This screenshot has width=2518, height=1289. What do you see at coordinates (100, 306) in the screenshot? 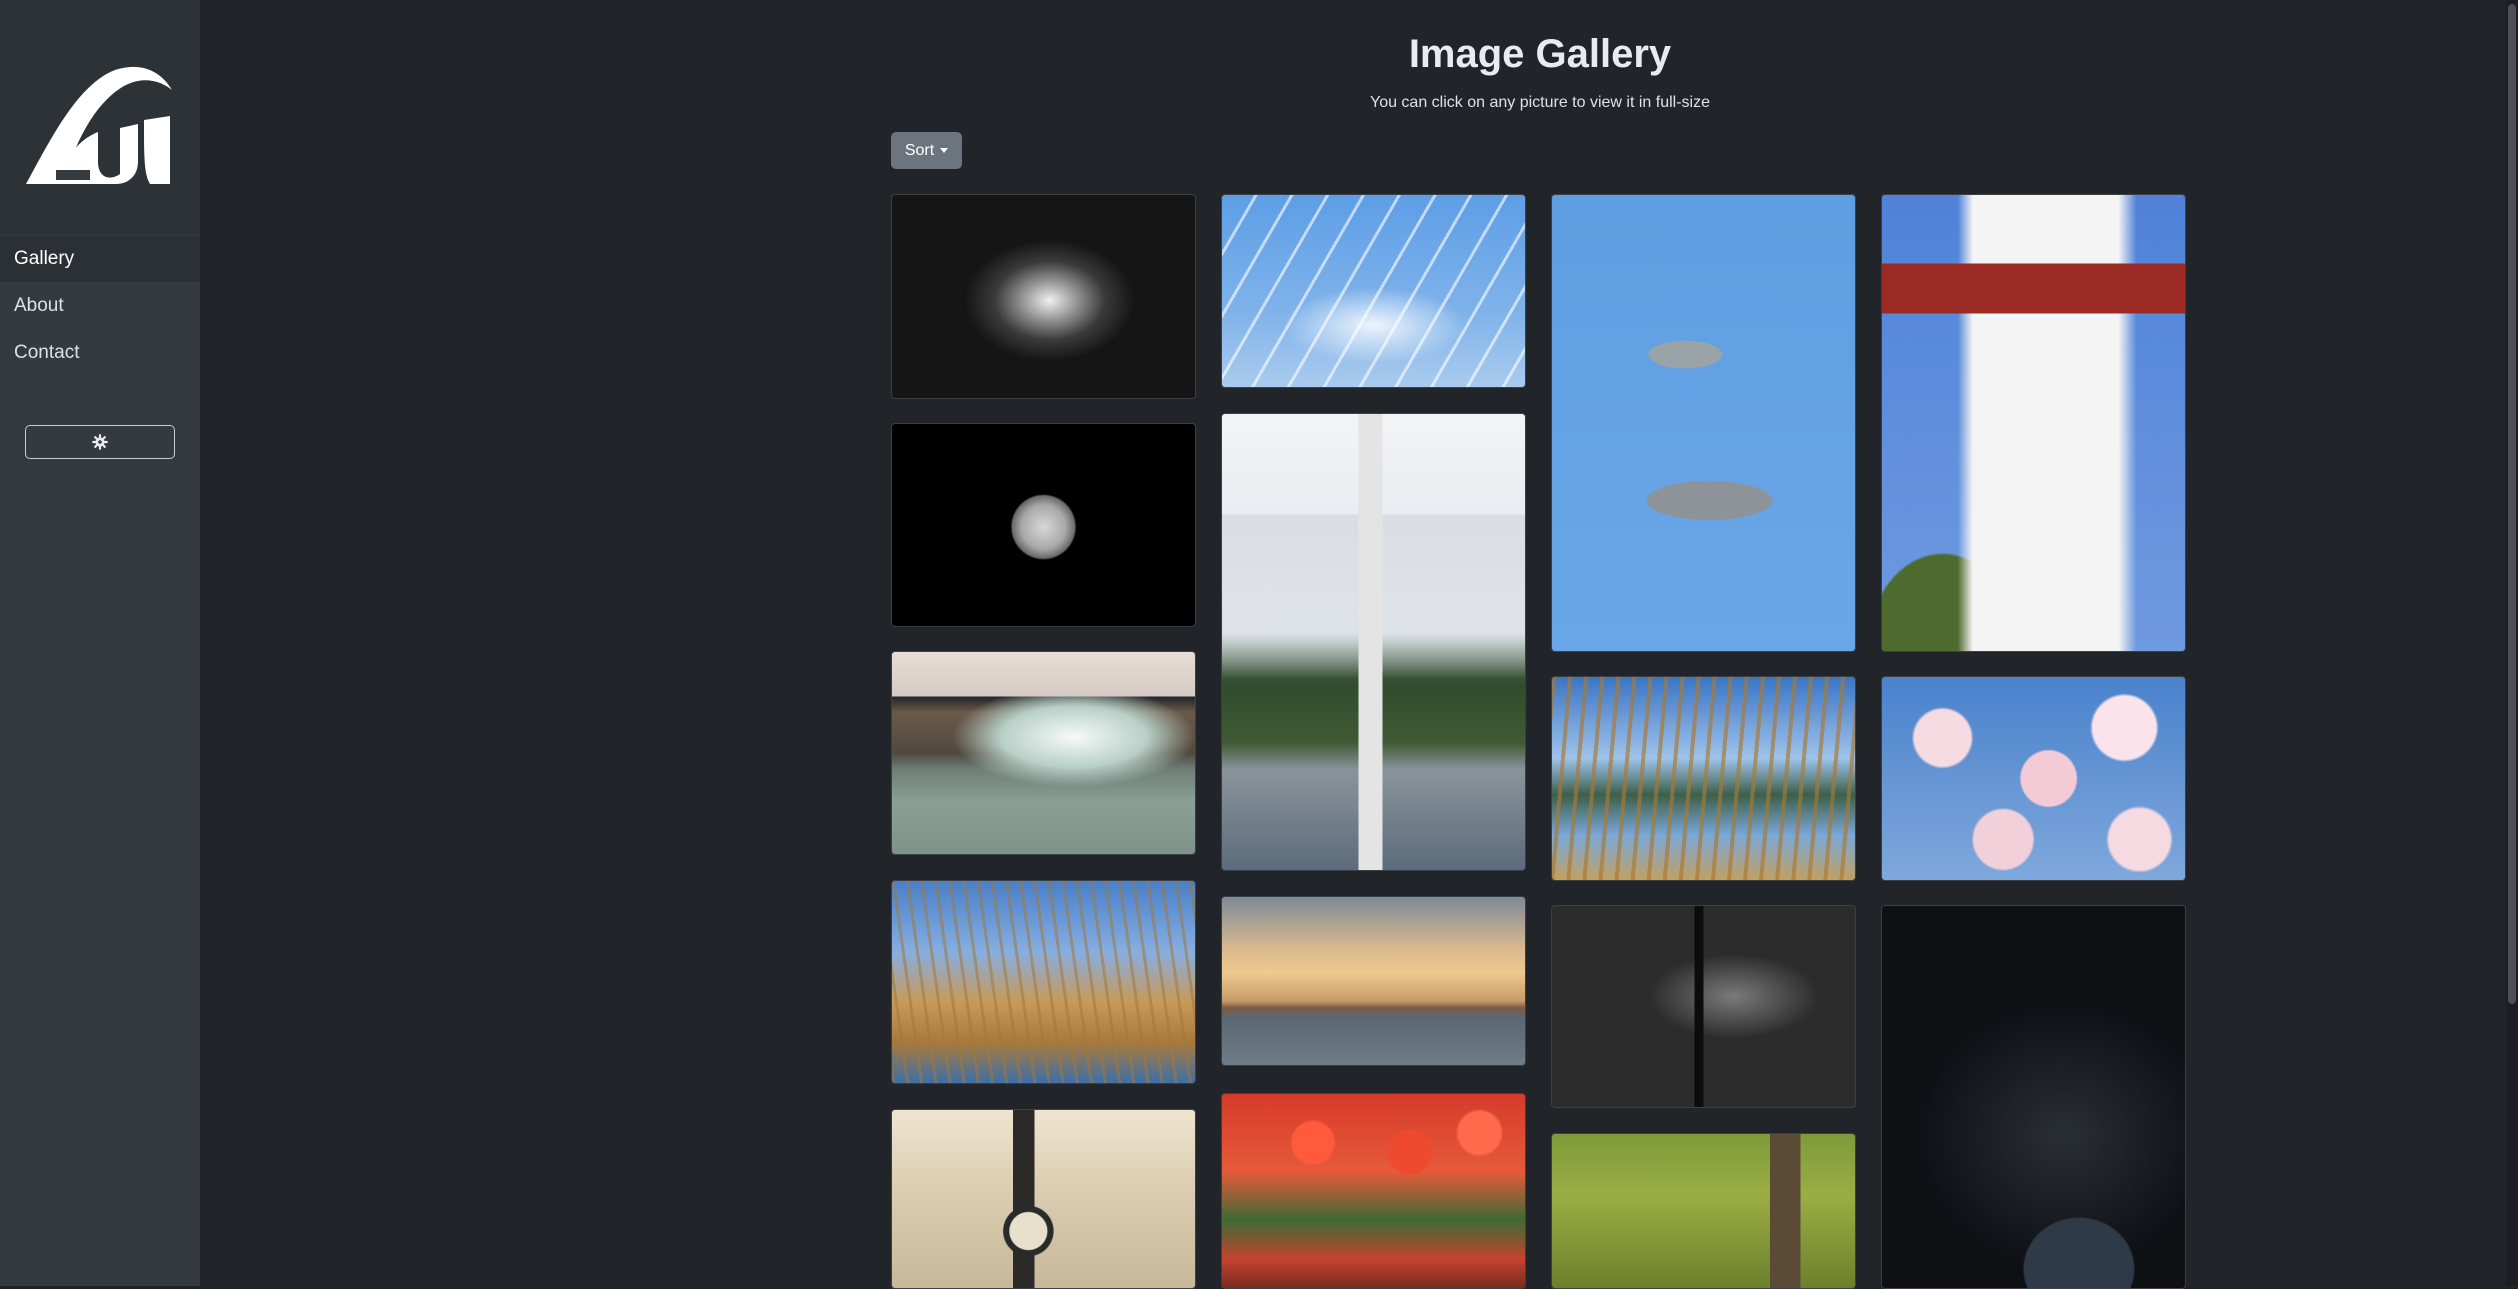
I see `nav-about: About` at bounding box center [100, 306].